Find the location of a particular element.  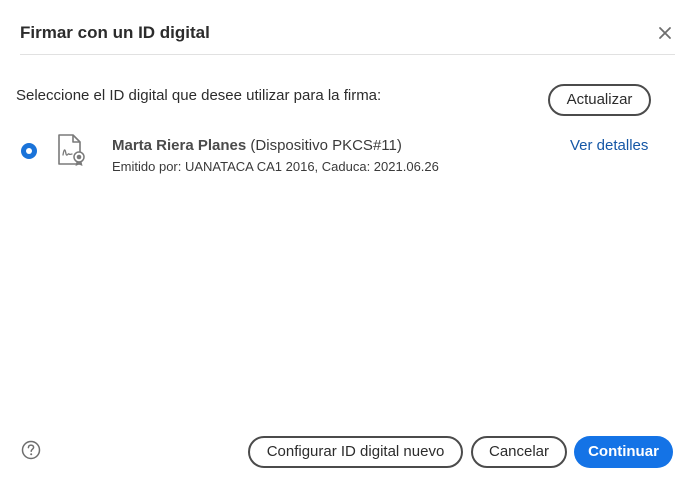

close-icon is located at coordinates (665, 33).